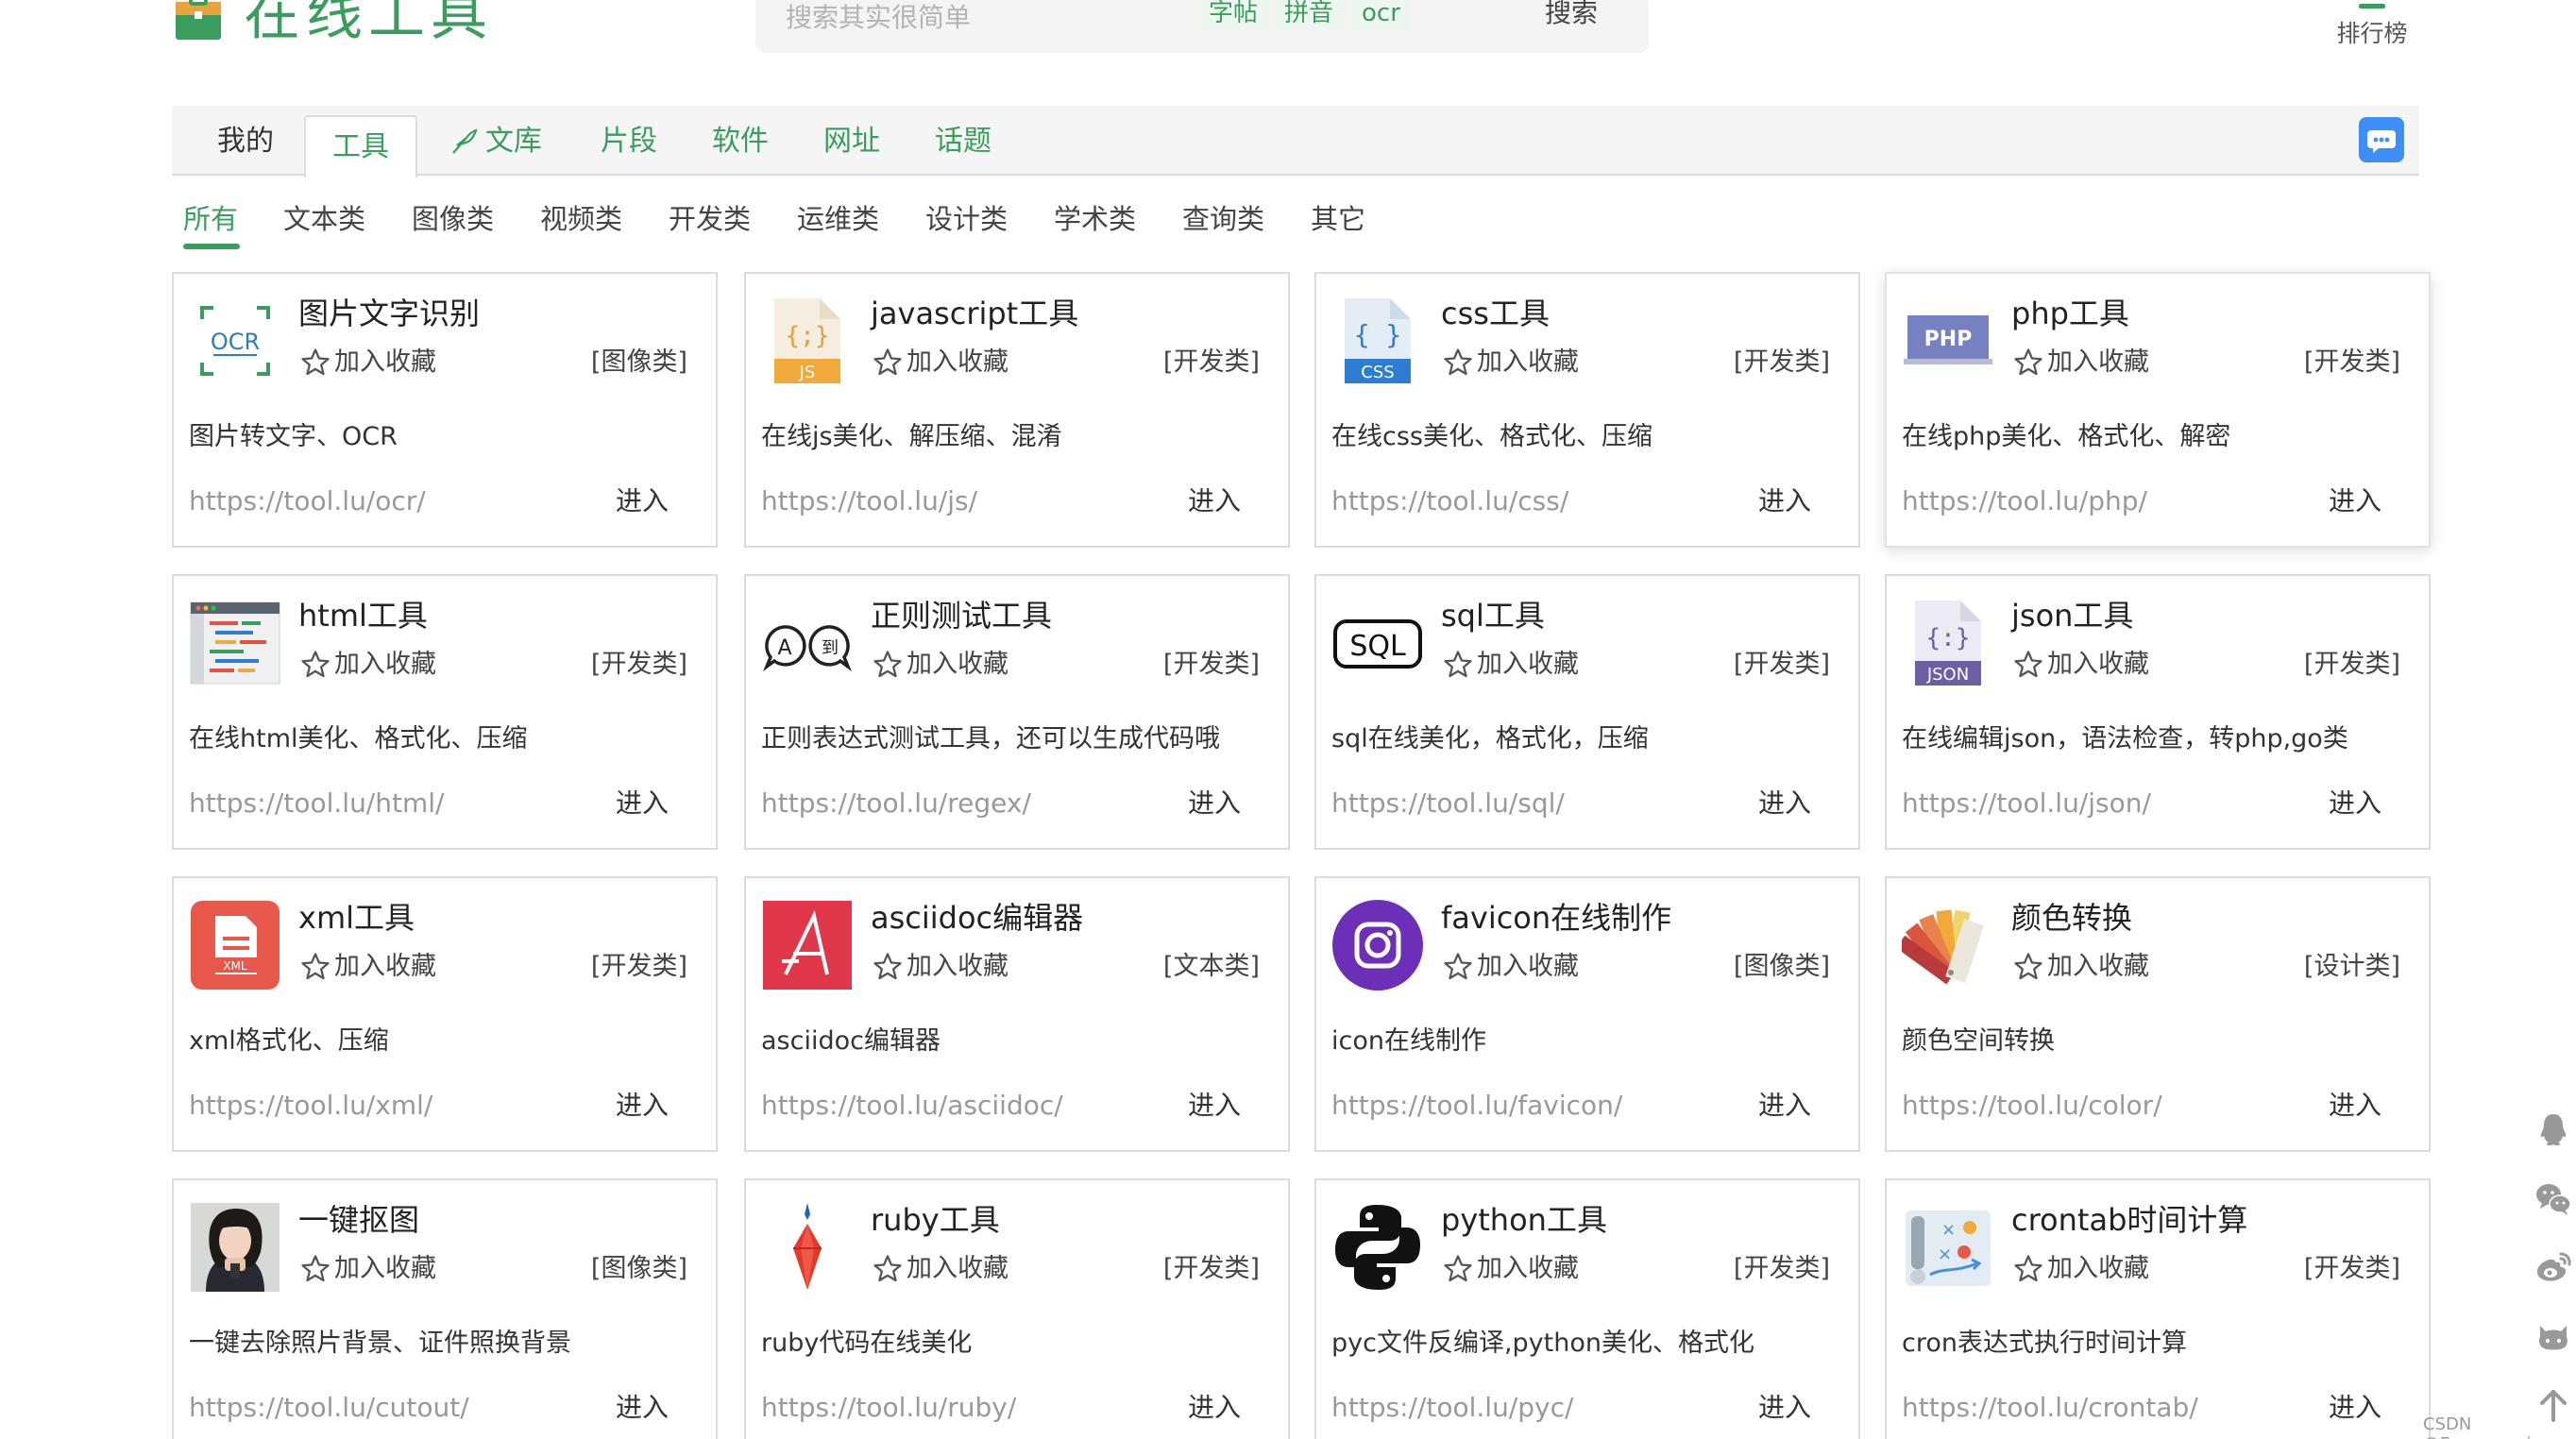 The height and width of the screenshot is (1439, 2576). Describe the element at coordinates (935, 1220) in the screenshot. I see `tool-title: ruby工具` at that location.